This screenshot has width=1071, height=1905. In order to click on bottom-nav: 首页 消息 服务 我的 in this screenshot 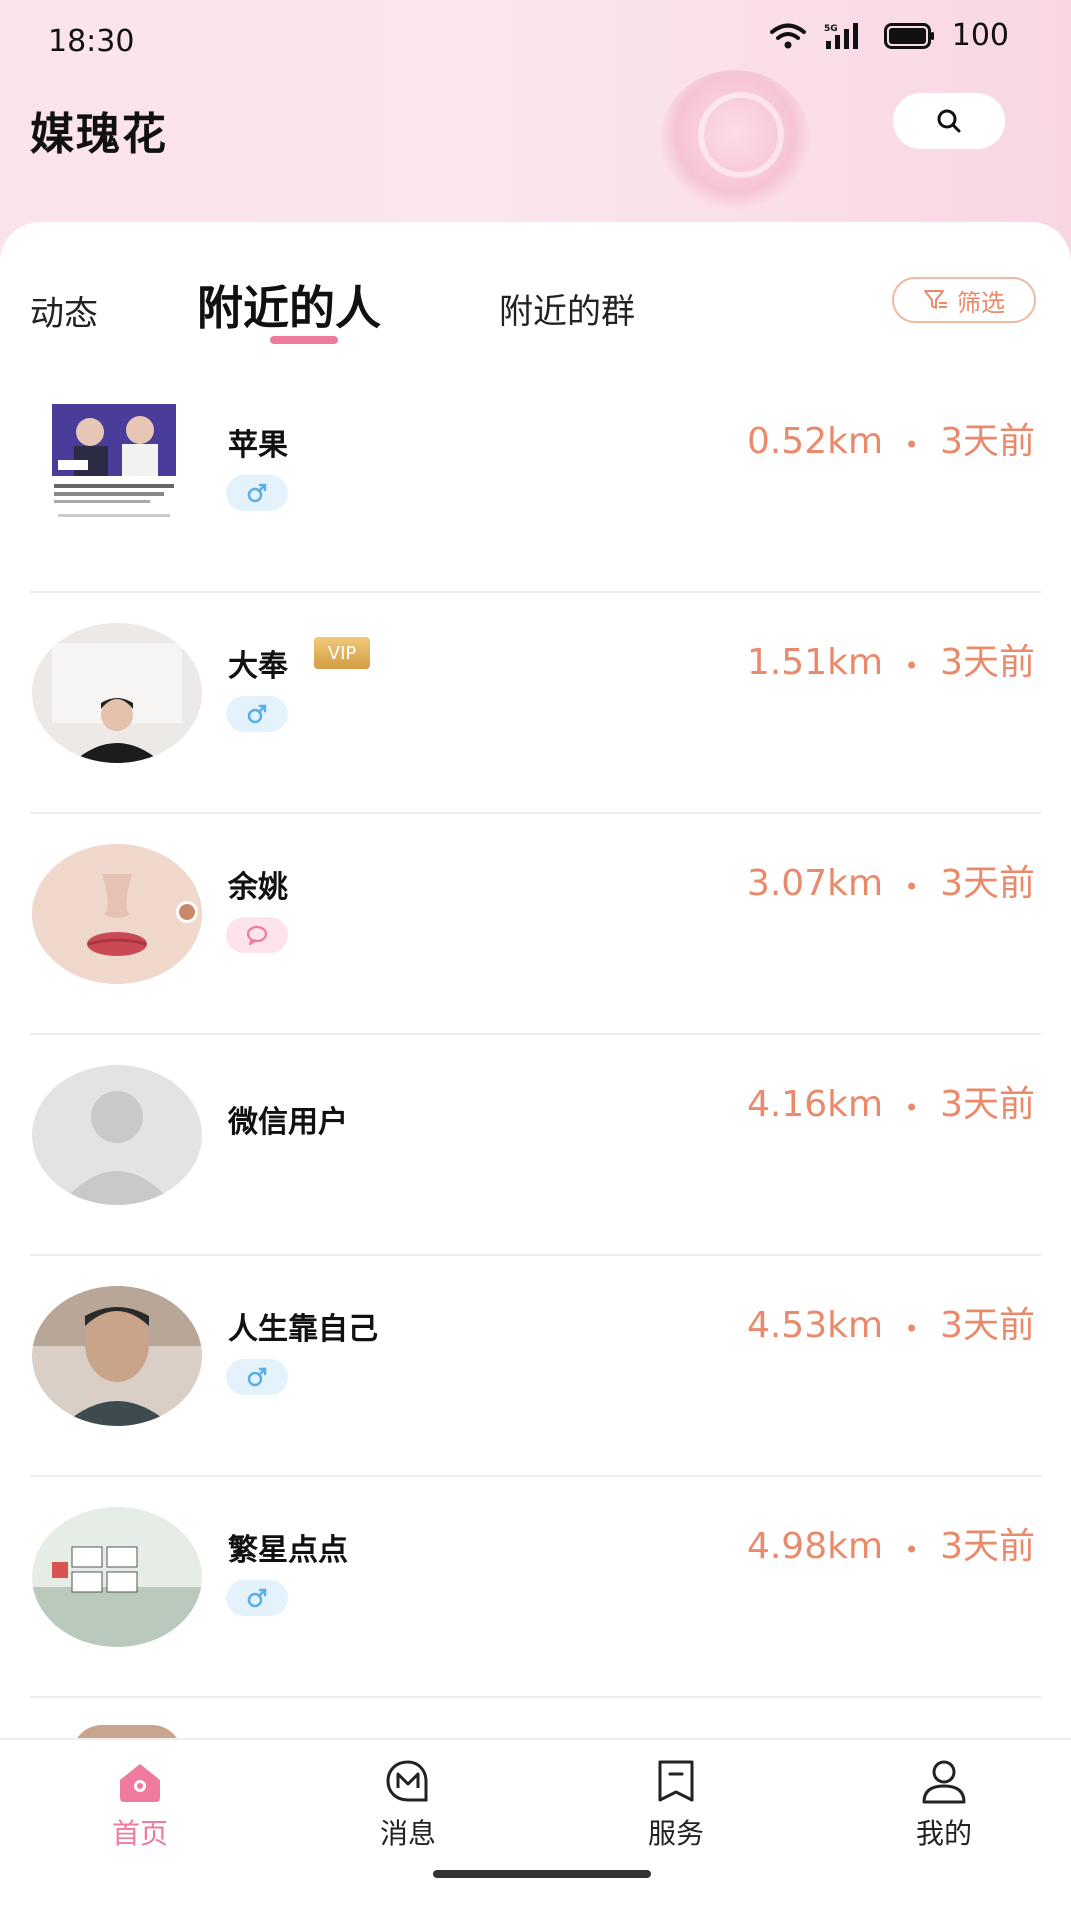, I will do `click(535, 1821)`.